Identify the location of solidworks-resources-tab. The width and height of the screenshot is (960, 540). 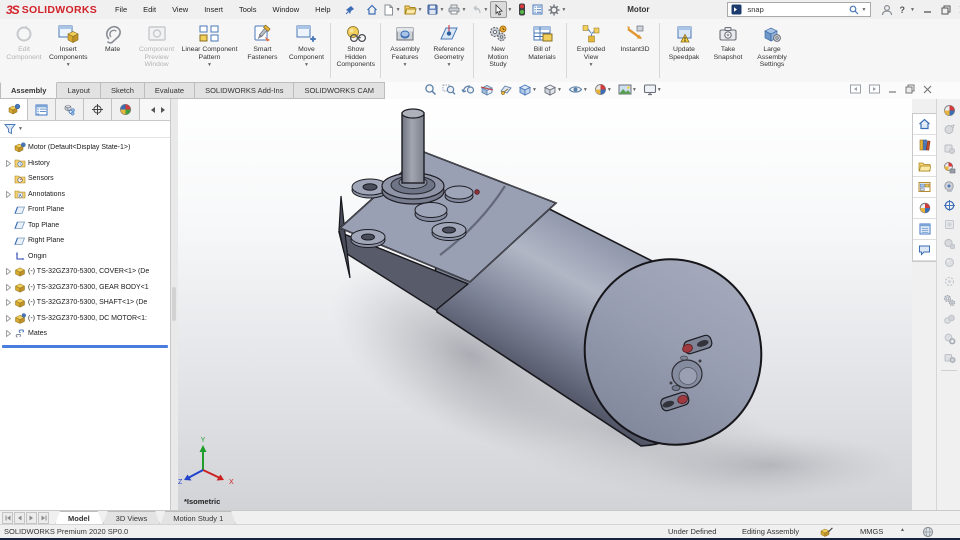
(924, 124).